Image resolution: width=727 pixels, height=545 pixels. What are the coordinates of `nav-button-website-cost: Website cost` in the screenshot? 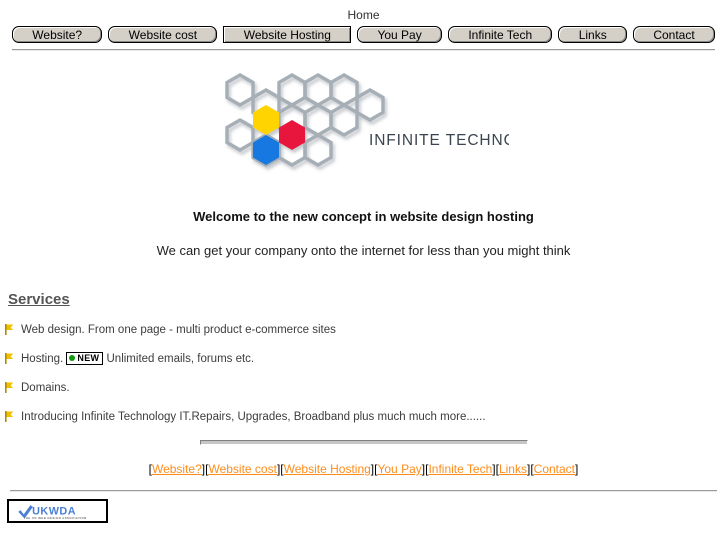 It's located at (163, 34).